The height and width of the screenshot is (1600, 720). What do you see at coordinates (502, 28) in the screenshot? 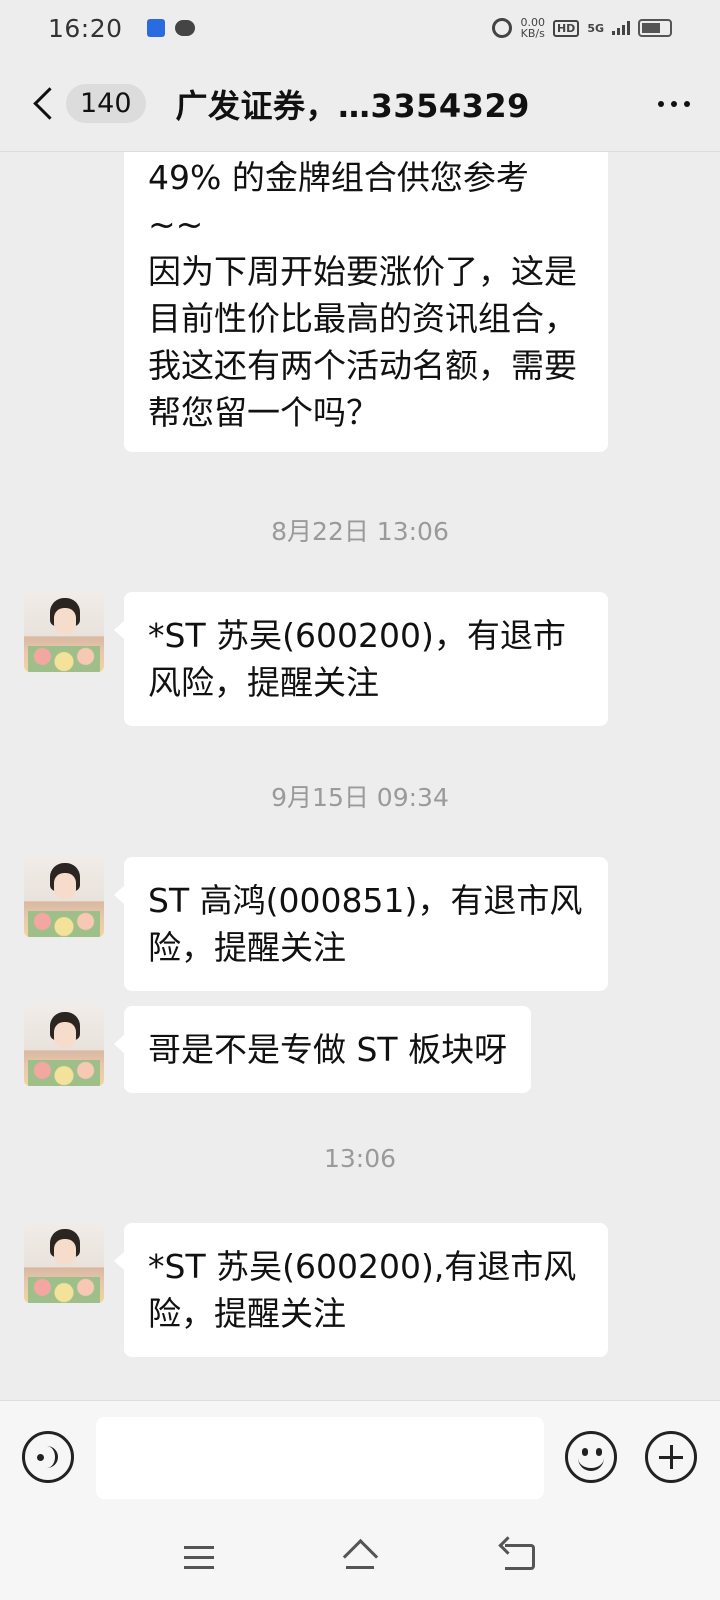
I see `alarm-icon` at bounding box center [502, 28].